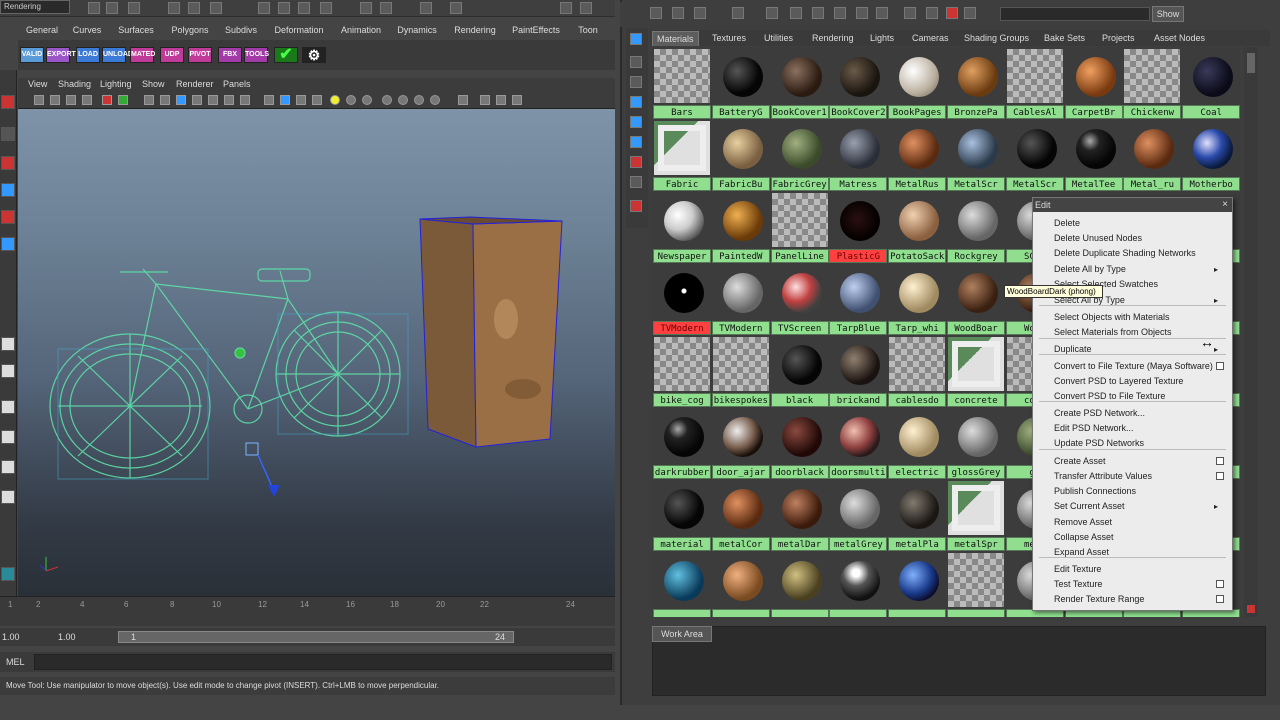 The height and width of the screenshot is (720, 1280). What do you see at coordinates (11, 637) in the screenshot?
I see `start-time-field: 1.00` at bounding box center [11, 637].